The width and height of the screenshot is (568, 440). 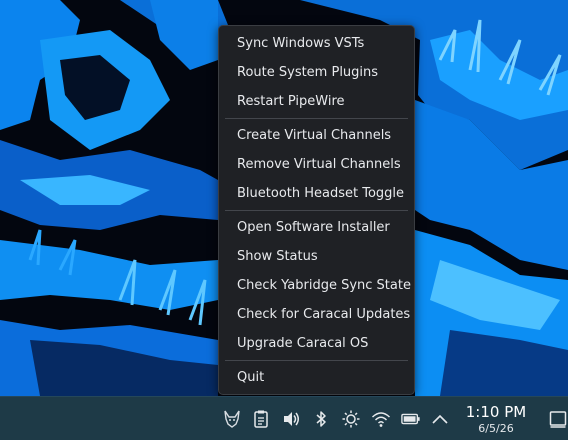 What do you see at coordinates (316, 101) in the screenshot?
I see `menu-item-restart-pipewire: Restart PipeWire` at bounding box center [316, 101].